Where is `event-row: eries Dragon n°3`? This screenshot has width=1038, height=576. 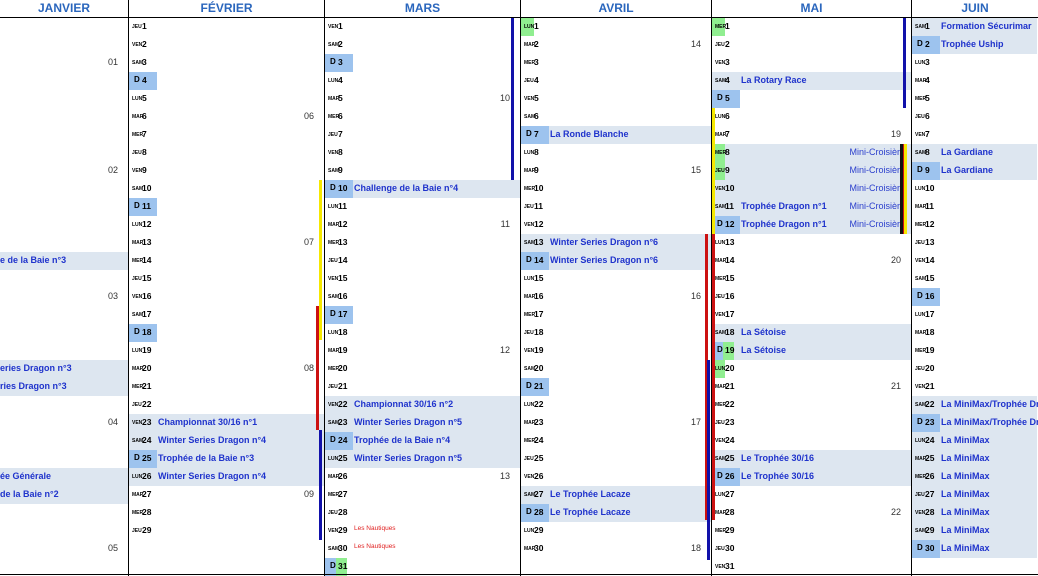 event-row: eries Dragon n°3 is located at coordinates (64, 369).